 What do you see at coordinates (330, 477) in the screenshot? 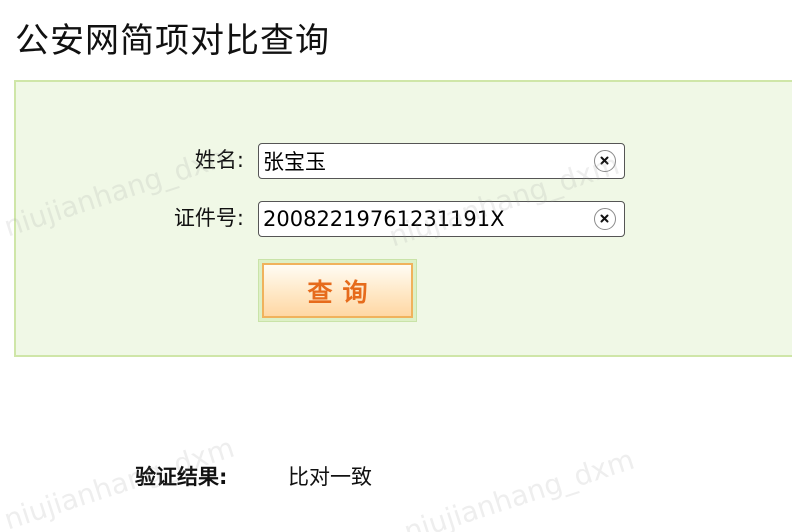
I see `result-value: 比对一致` at bounding box center [330, 477].